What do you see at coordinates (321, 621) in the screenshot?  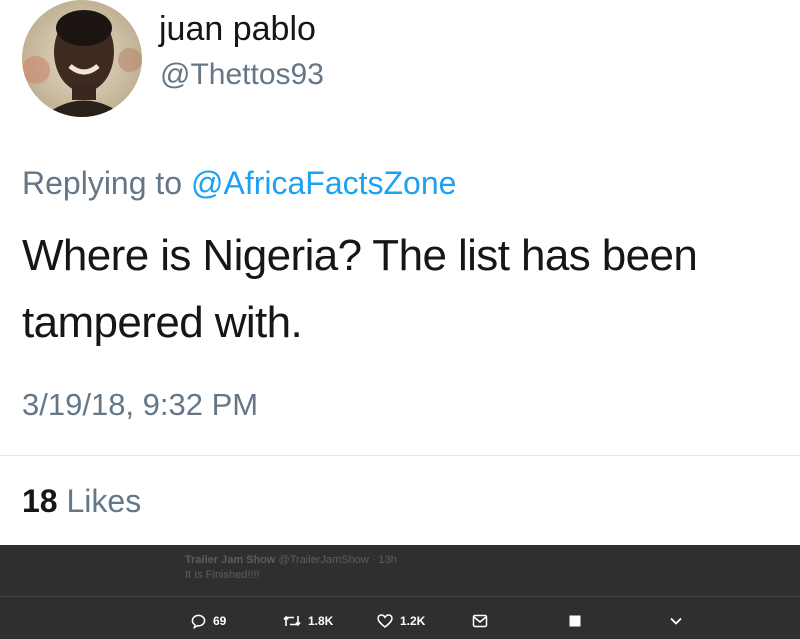 I see `retweet-count: 1.8K` at bounding box center [321, 621].